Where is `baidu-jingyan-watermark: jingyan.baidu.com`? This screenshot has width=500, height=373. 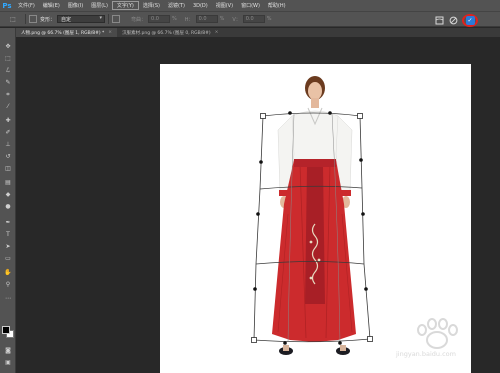 baidu-jingyan-watermark: jingyan.baidu.com is located at coordinates (434, 342).